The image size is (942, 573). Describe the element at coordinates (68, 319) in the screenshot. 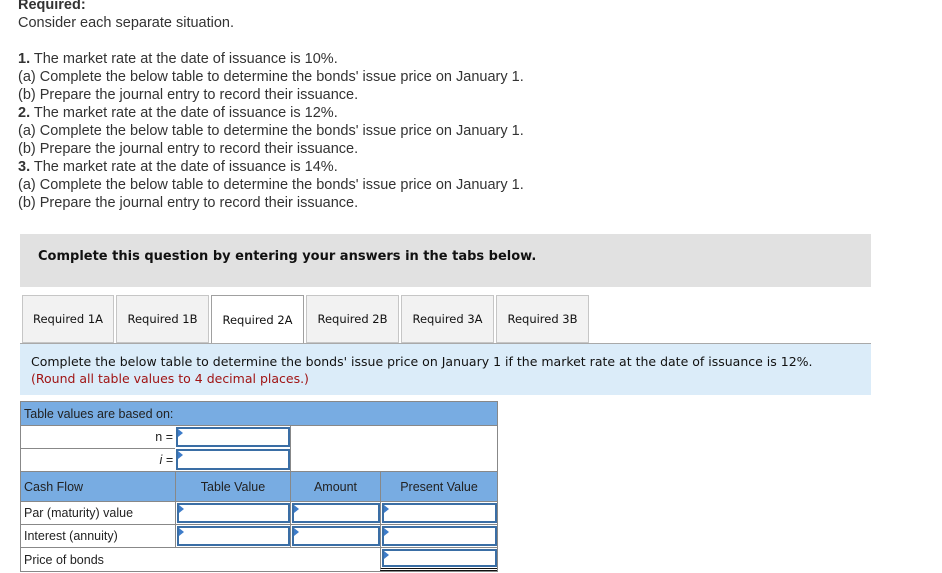

I see `tab-required-1a: Required 1A` at that location.